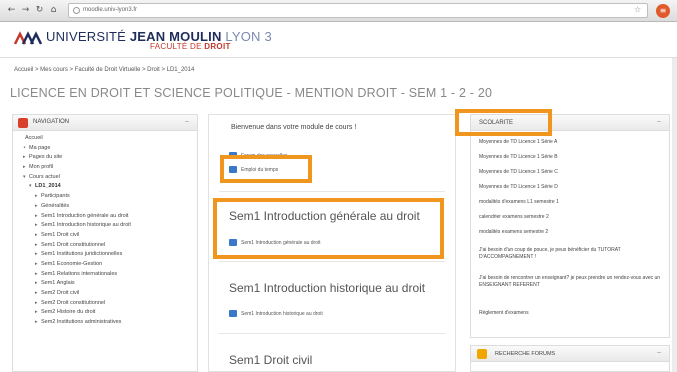 This screenshot has width=677, height=372. Describe the element at coordinates (572, 187) in the screenshot. I see `scolarite-link: Moyennes de TD Licence 1 Série D` at that location.